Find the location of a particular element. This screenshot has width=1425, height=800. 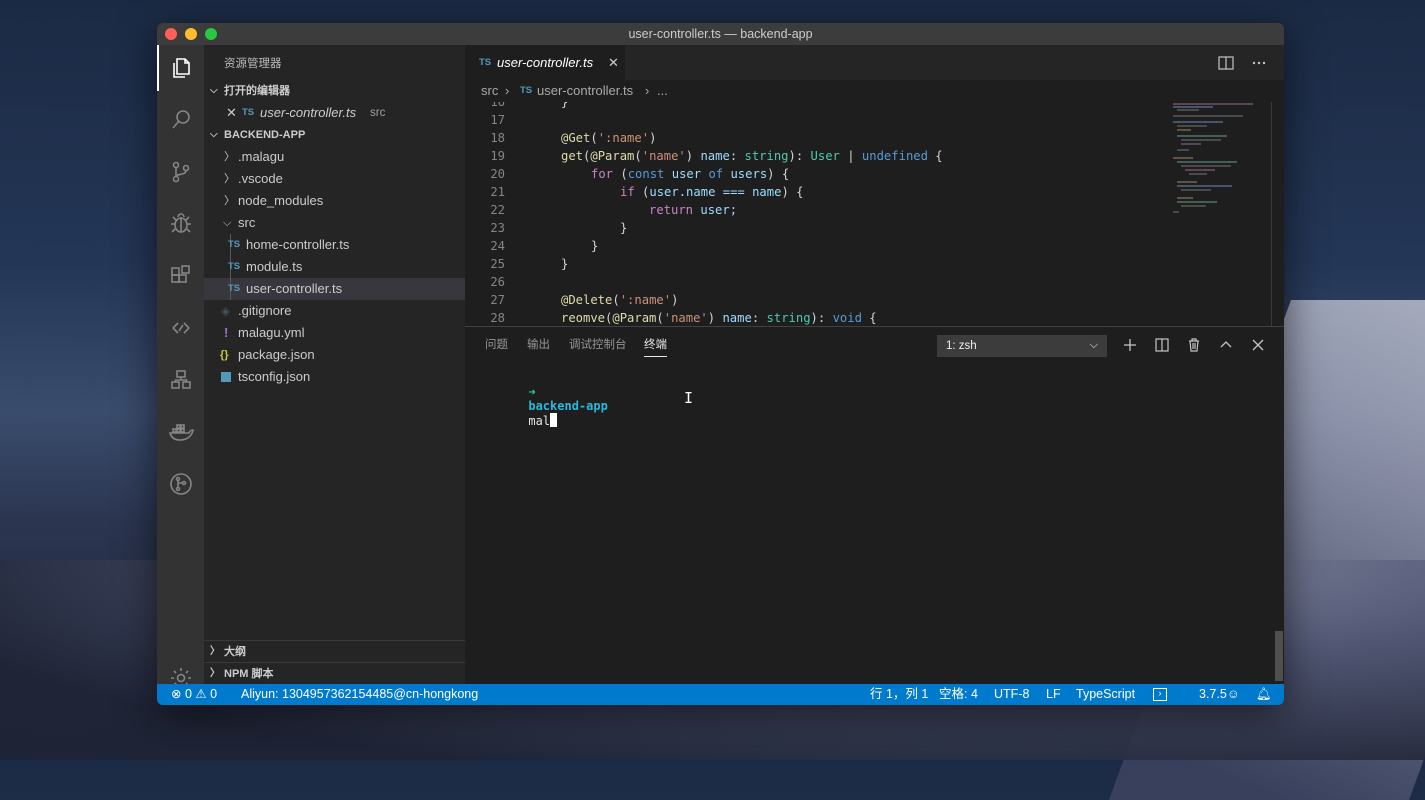

line-number: 24 is located at coordinates (497, 246).